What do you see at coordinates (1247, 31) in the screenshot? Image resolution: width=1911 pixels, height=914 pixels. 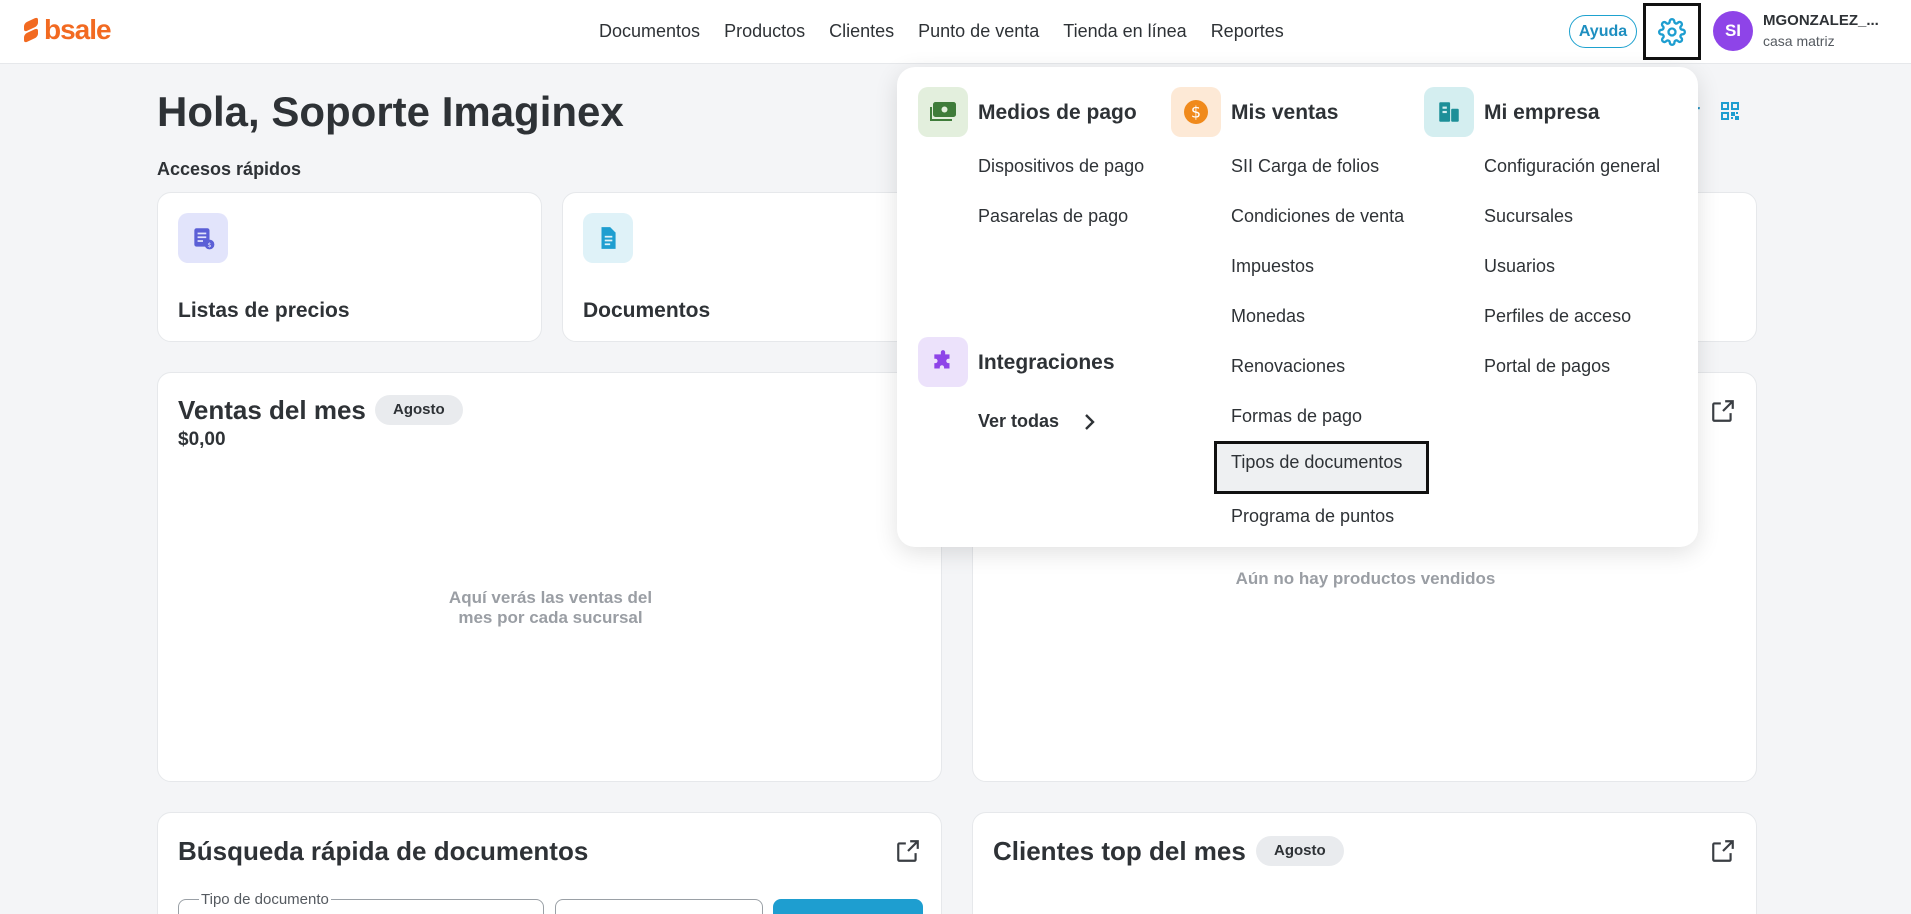 I see `nav-reportes: Reportes` at bounding box center [1247, 31].